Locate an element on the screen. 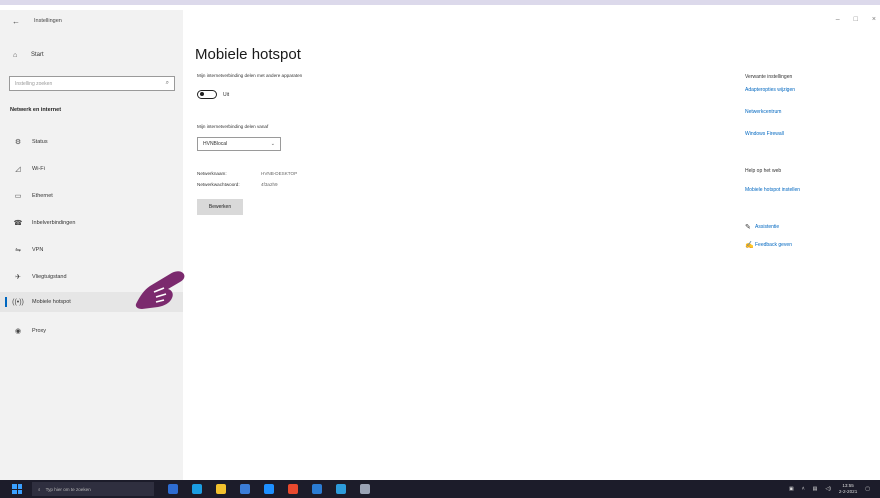 Image resolution: width=880 pixels, height=498 pixels. sidebar-item-dialup: ☎ Inbelverbindingen is located at coordinates (91, 223).